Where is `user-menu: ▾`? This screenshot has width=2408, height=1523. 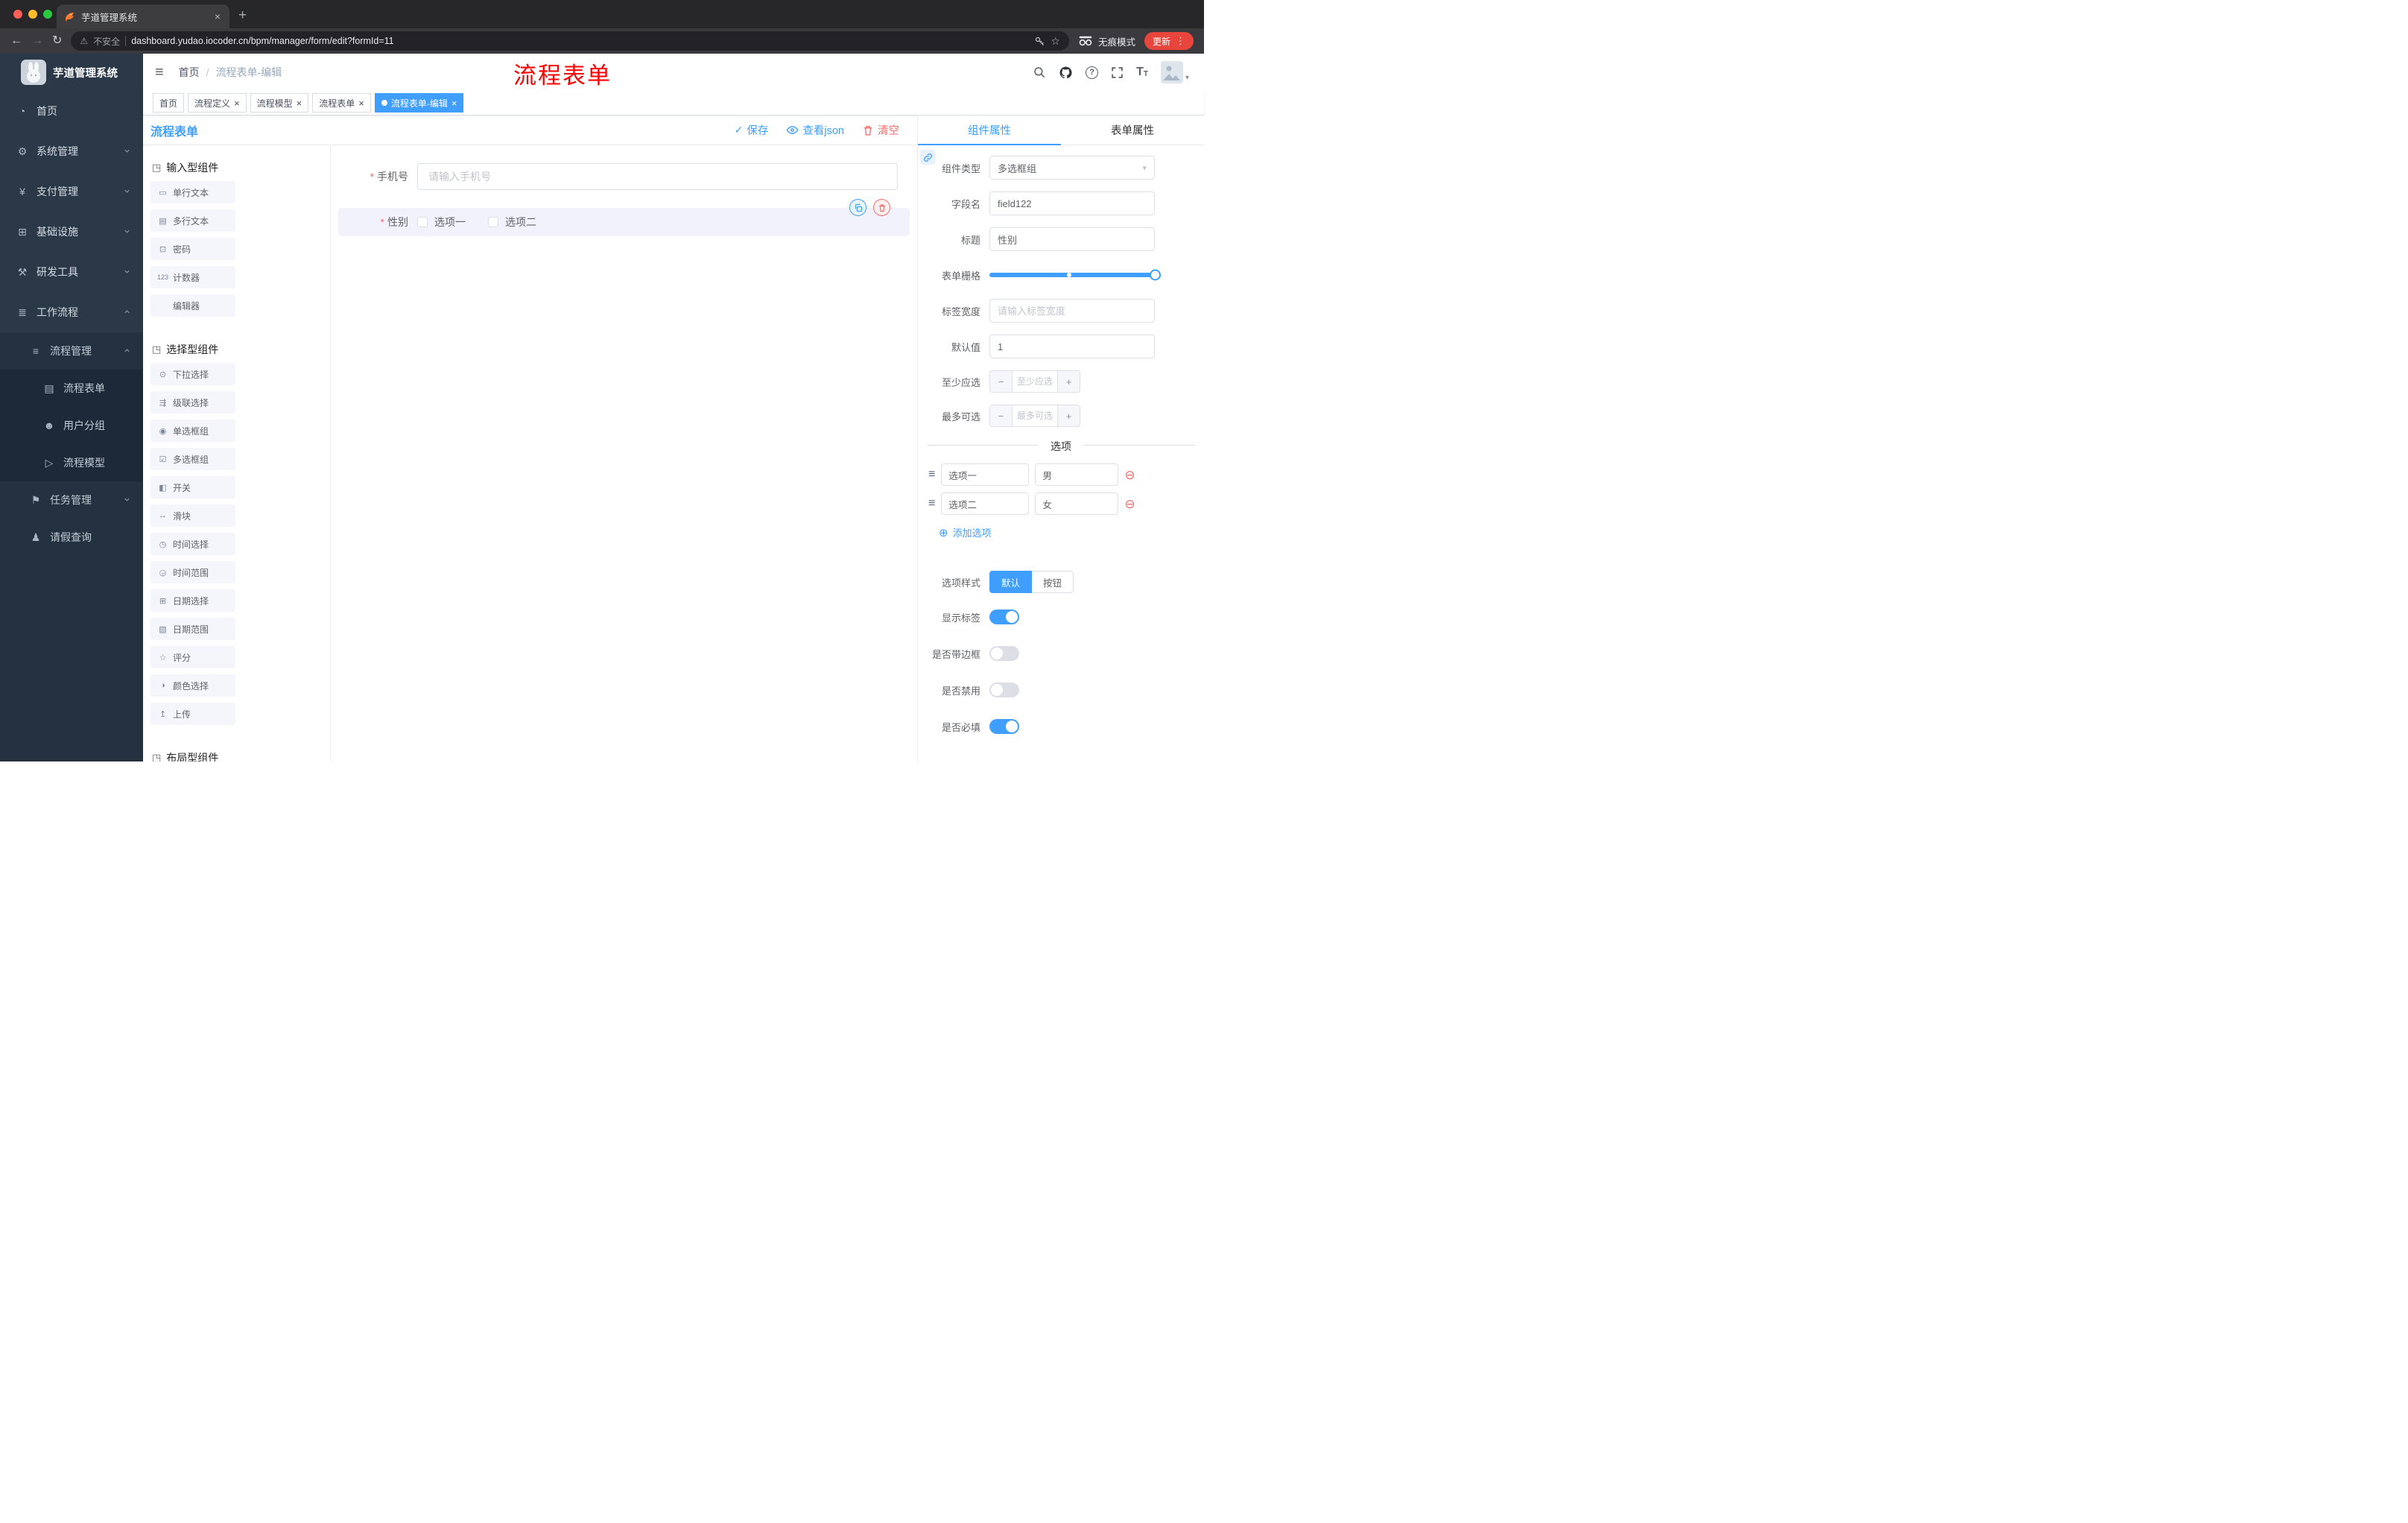
user-menu: ▾ is located at coordinates (1174, 72).